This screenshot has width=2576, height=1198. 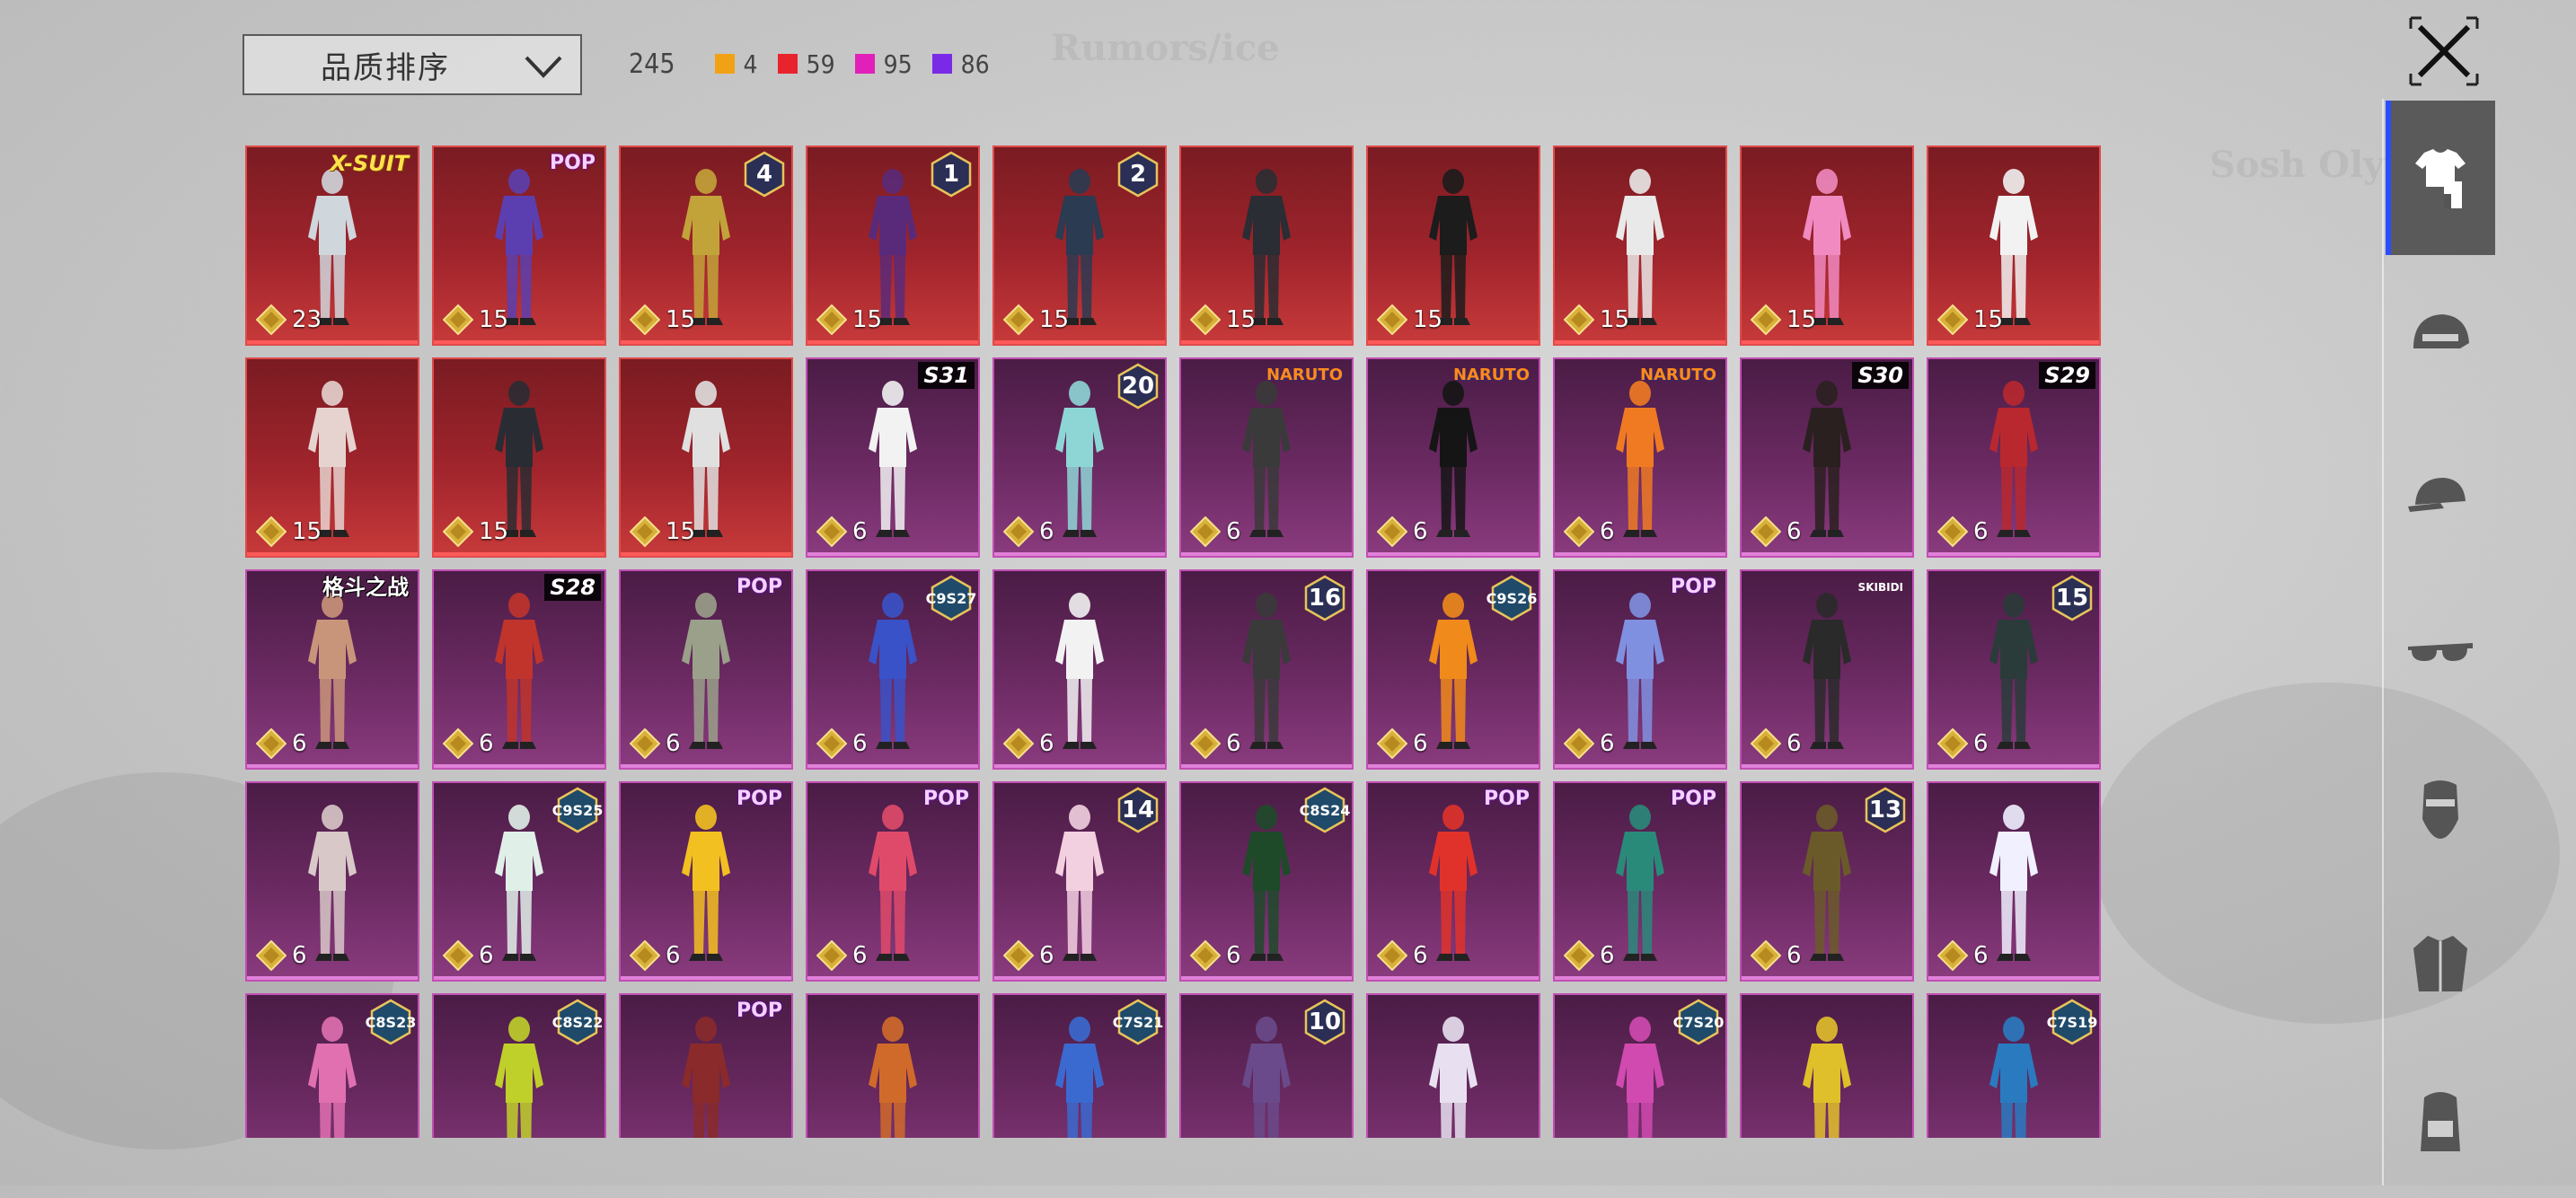 I want to click on outfit-card: POP, so click(x=706, y=1065).